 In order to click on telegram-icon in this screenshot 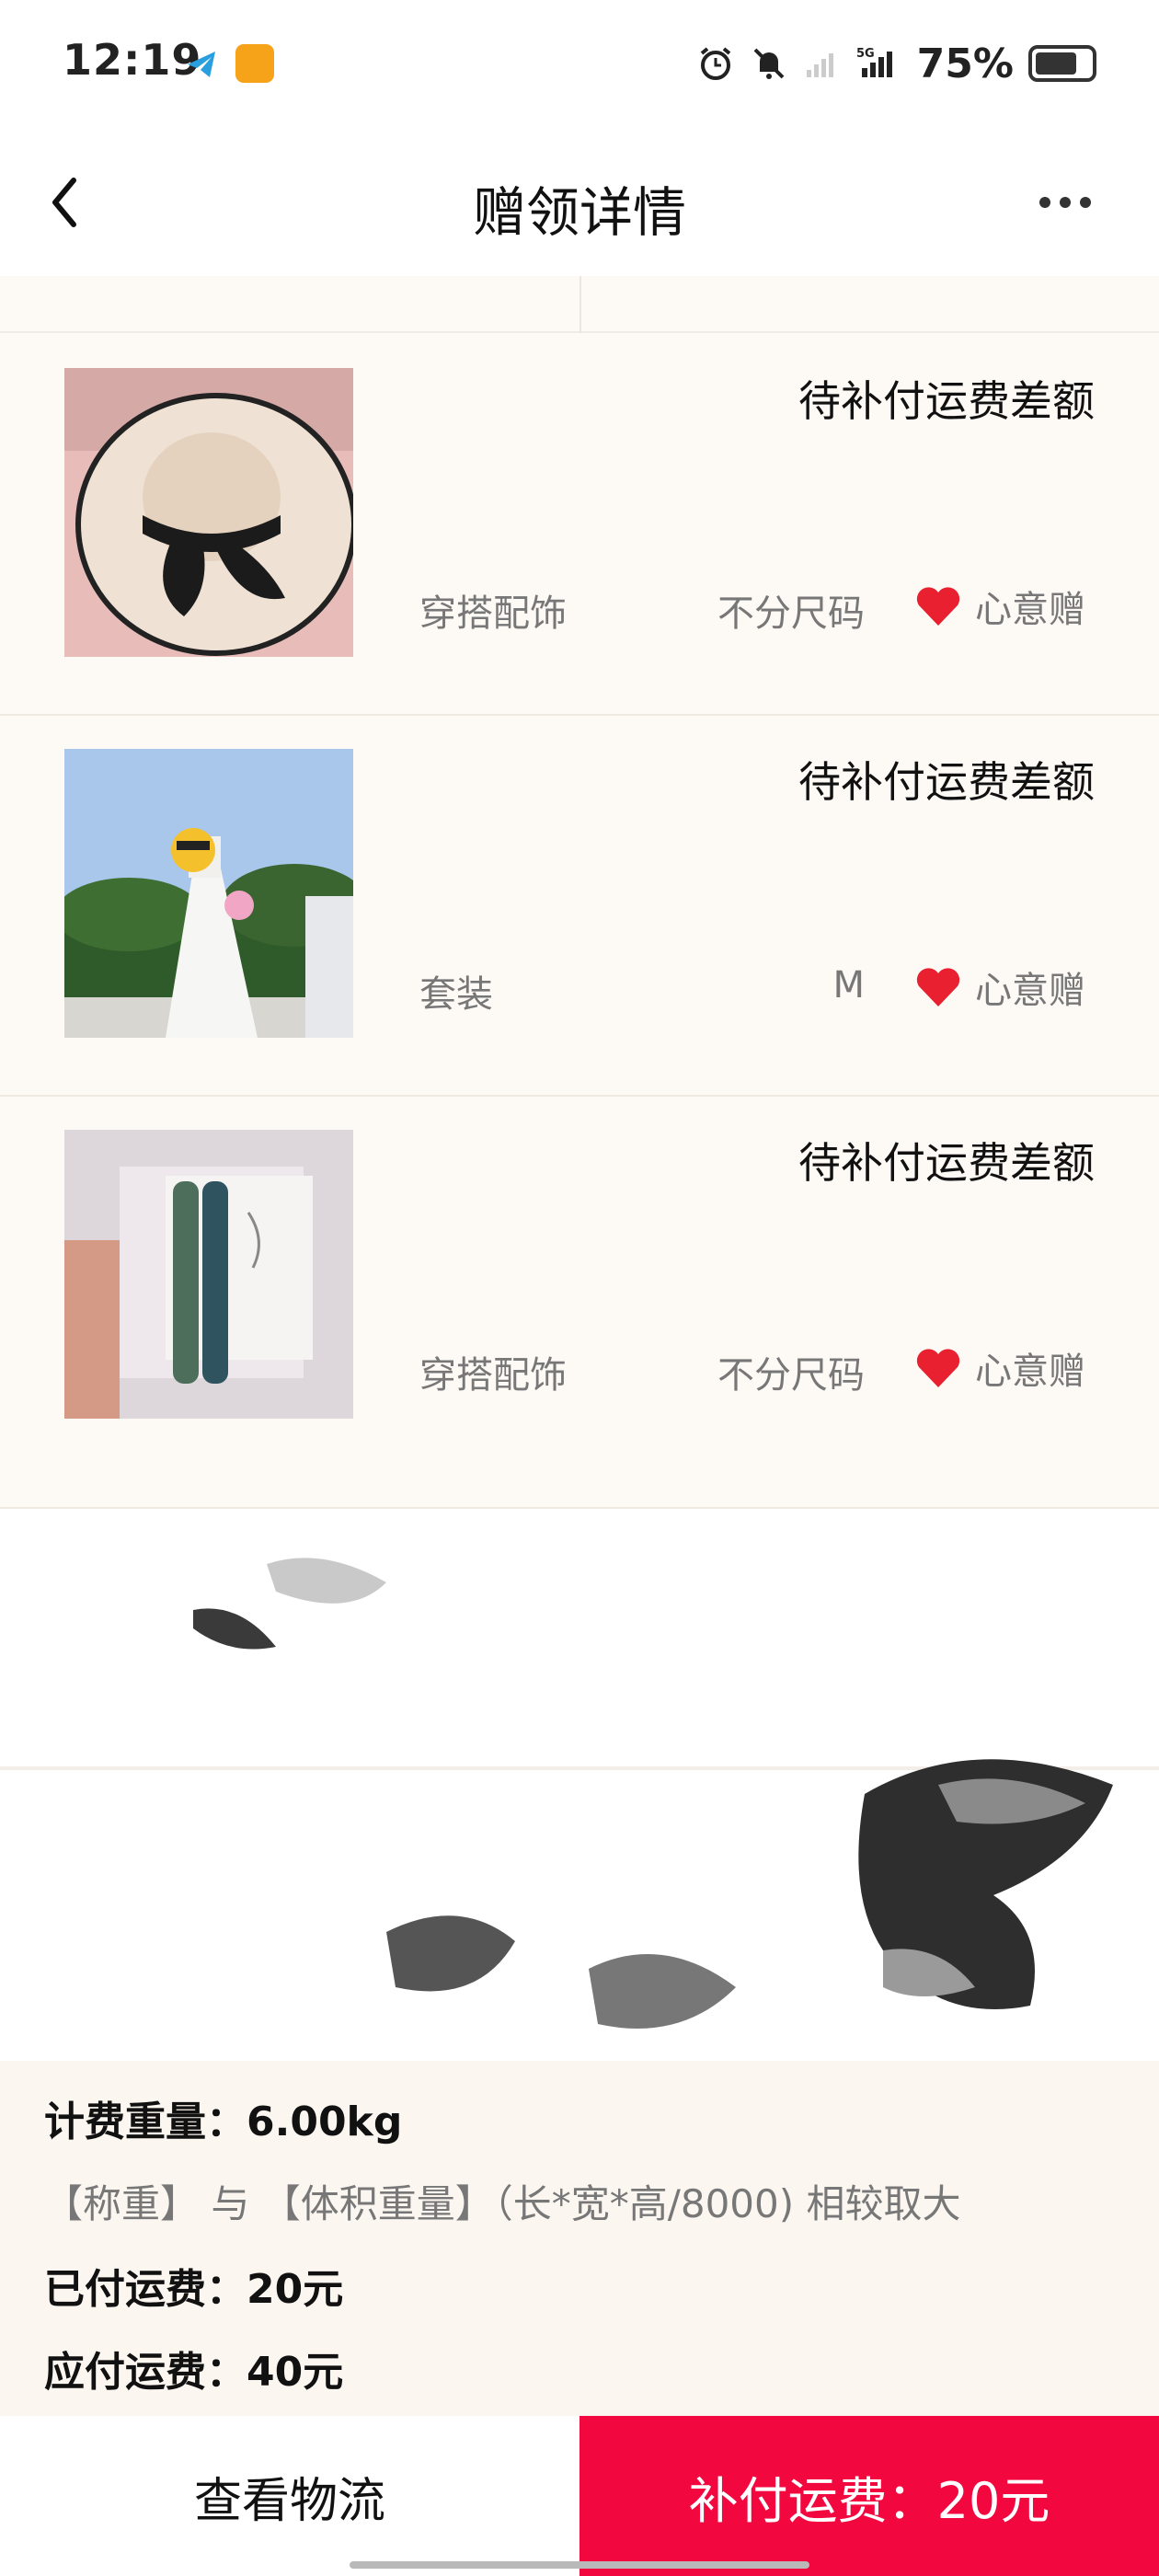, I will do `click(201, 64)`.